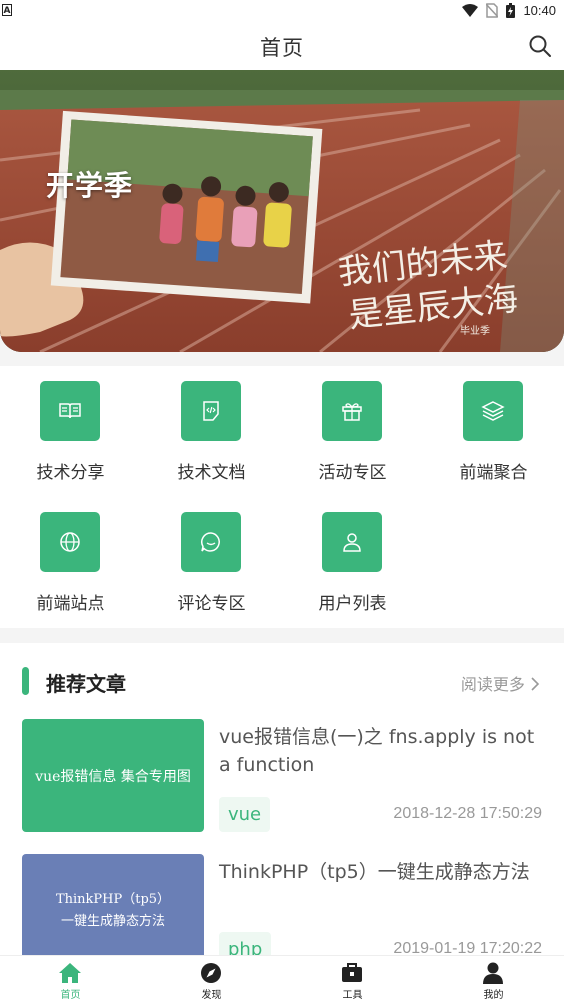 The width and height of the screenshot is (564, 1002). What do you see at coordinates (211, 411) in the screenshot?
I see `code-doc-icon` at bounding box center [211, 411].